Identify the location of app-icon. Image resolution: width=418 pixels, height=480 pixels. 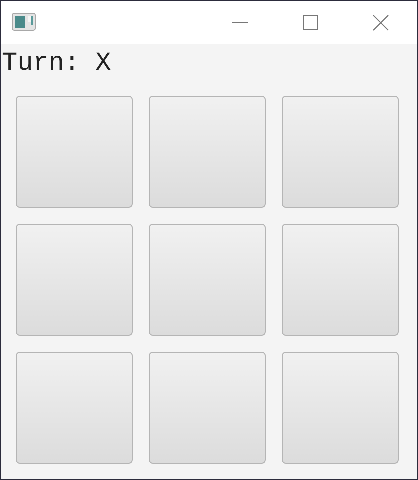
(24, 21).